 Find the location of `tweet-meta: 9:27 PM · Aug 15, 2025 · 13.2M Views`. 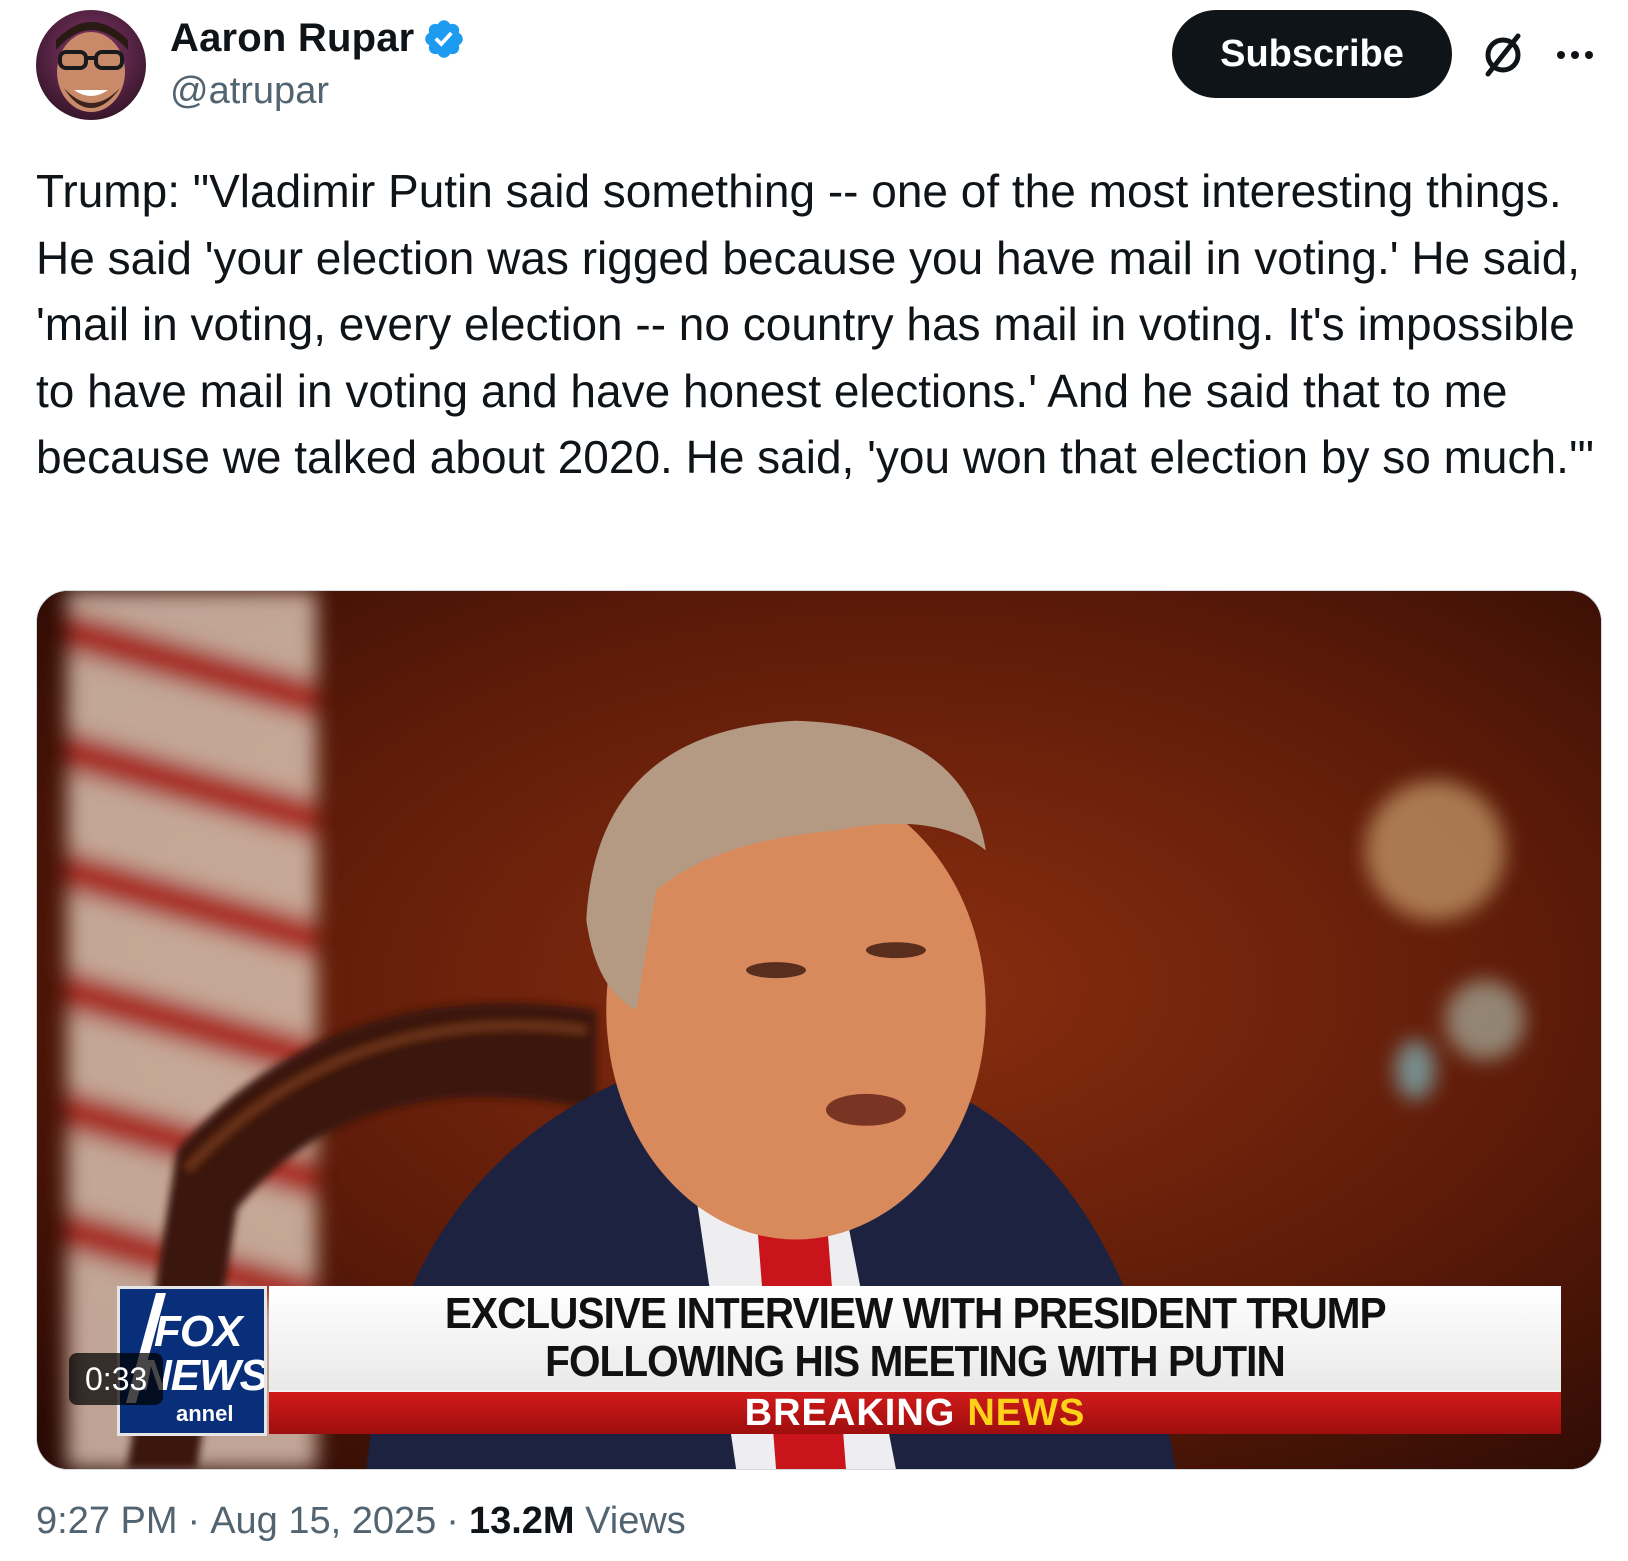

tweet-meta: 9:27 PM · Aug 15, 2025 · 13.2M Views is located at coordinates (361, 1521).